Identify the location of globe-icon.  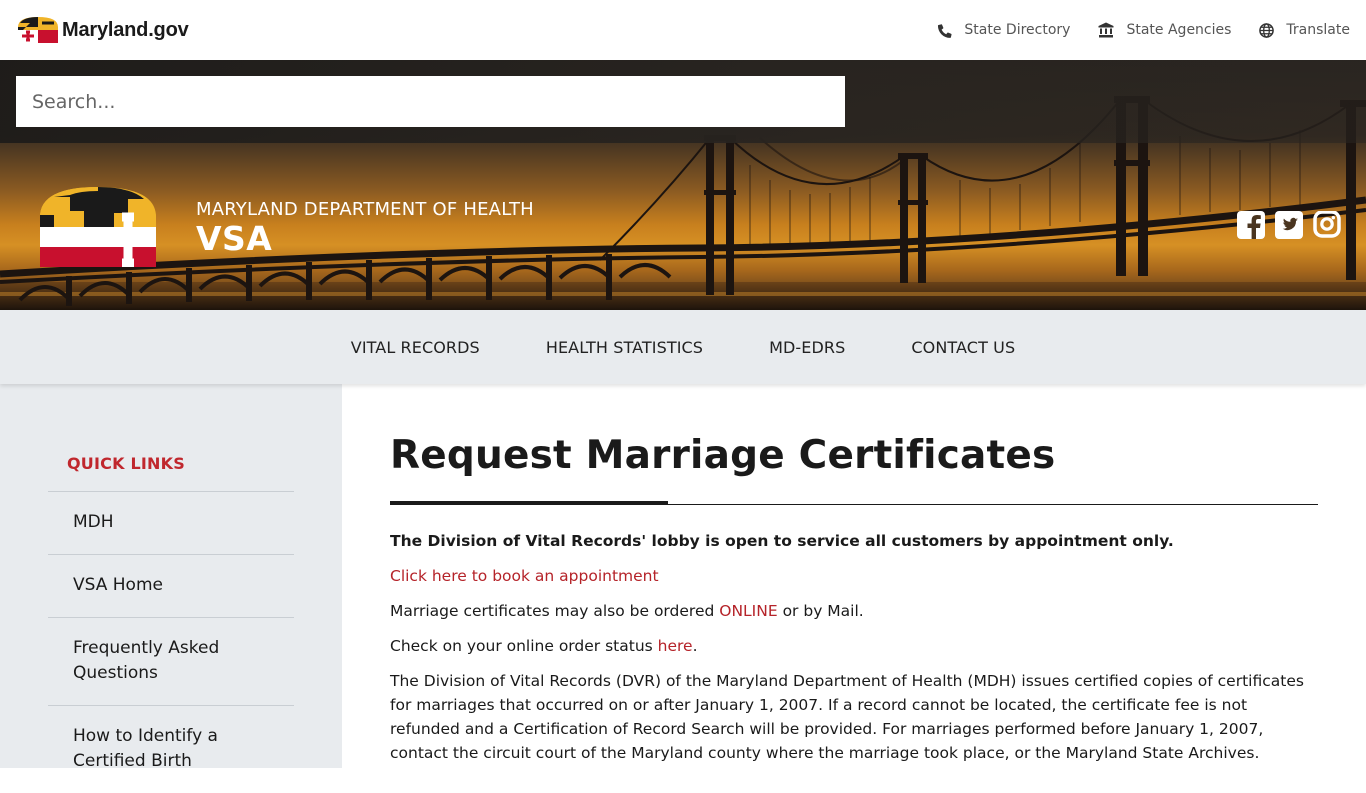
(1267, 30).